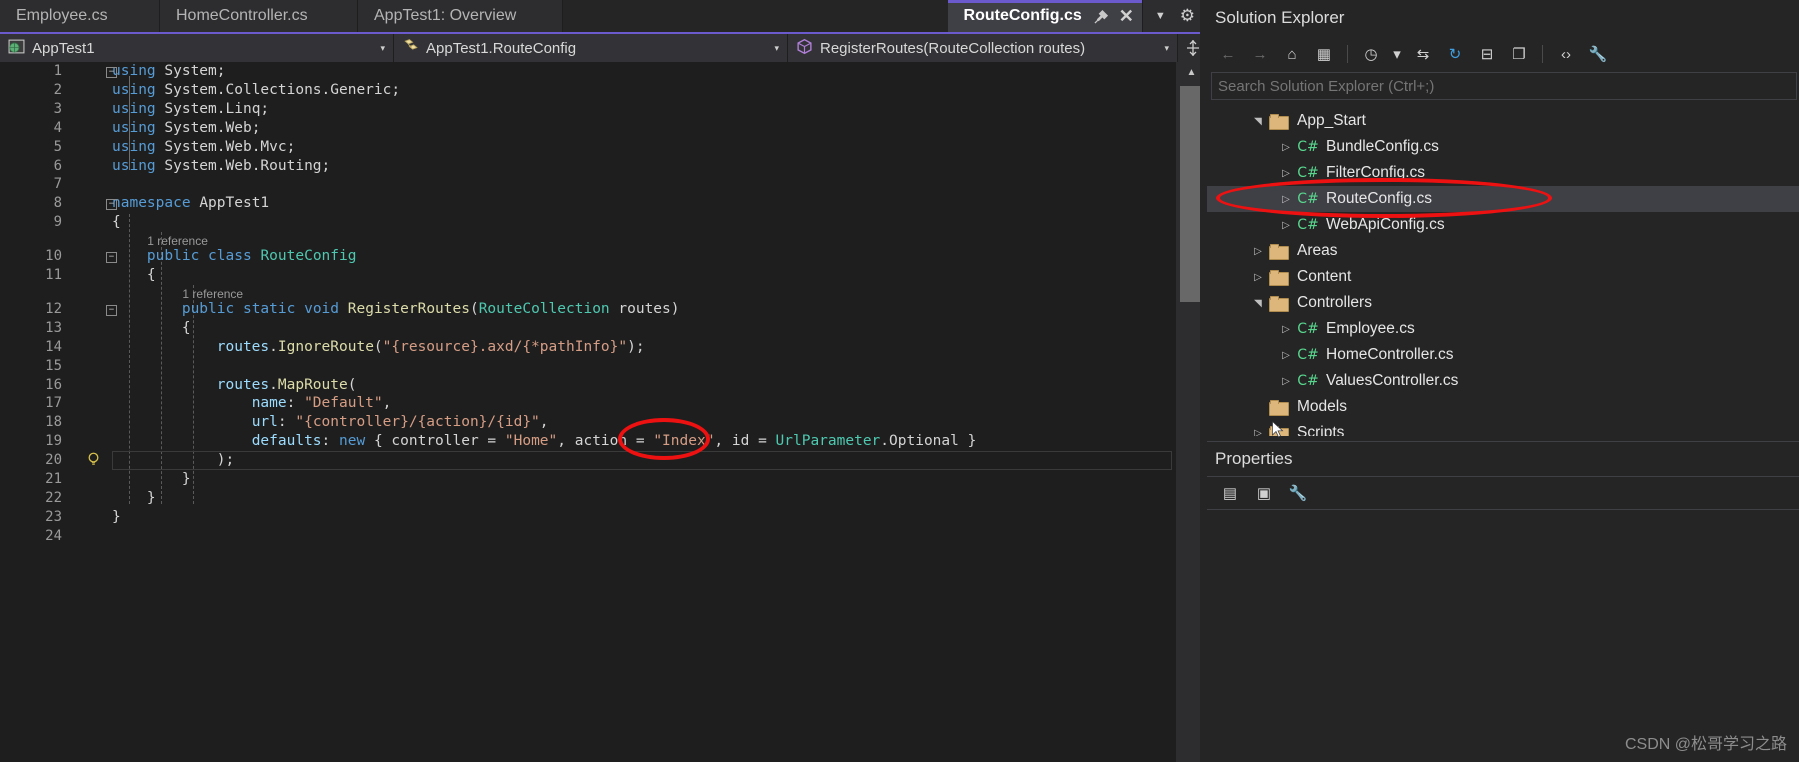 The height and width of the screenshot is (762, 1799). What do you see at coordinates (1203, 381) in the screenshot?
I see `pane-splitter` at bounding box center [1203, 381].